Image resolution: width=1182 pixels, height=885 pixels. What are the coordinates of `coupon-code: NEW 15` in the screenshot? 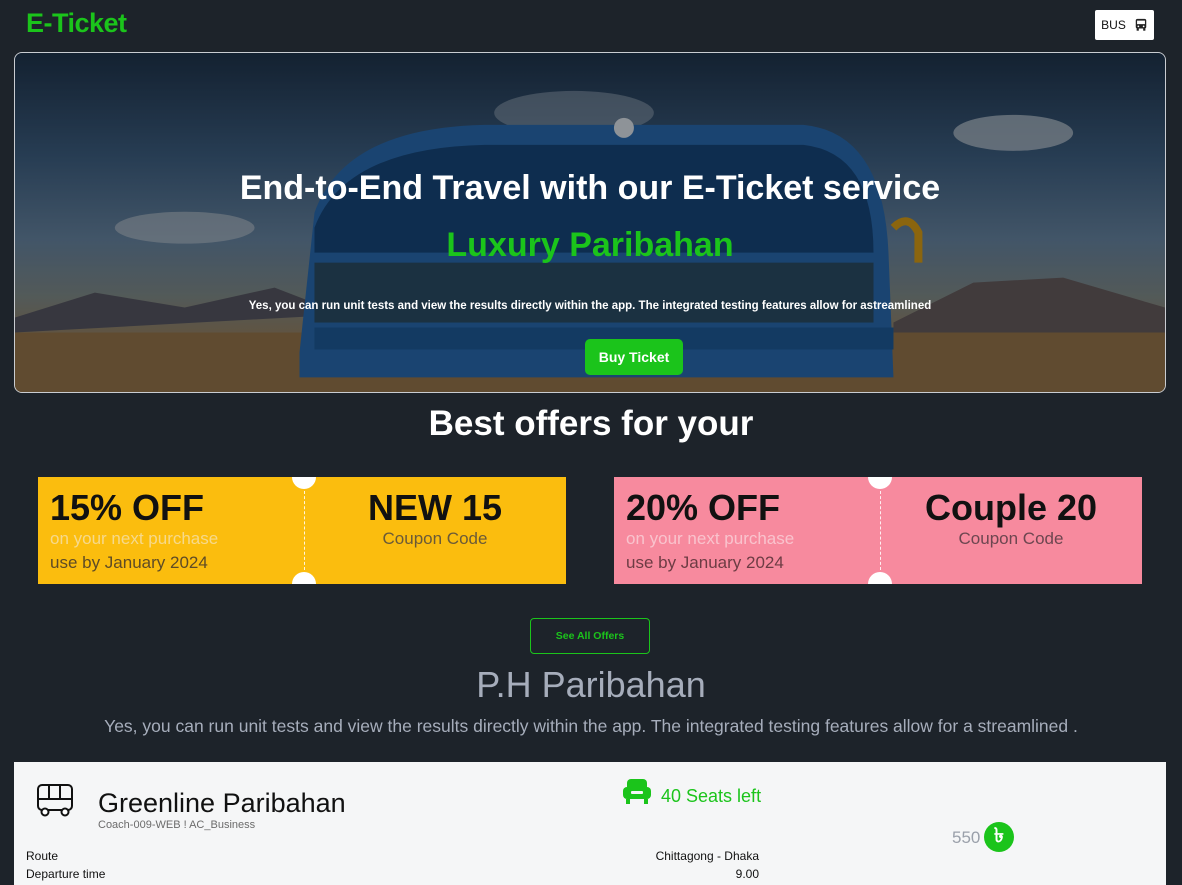 It's located at (435, 507).